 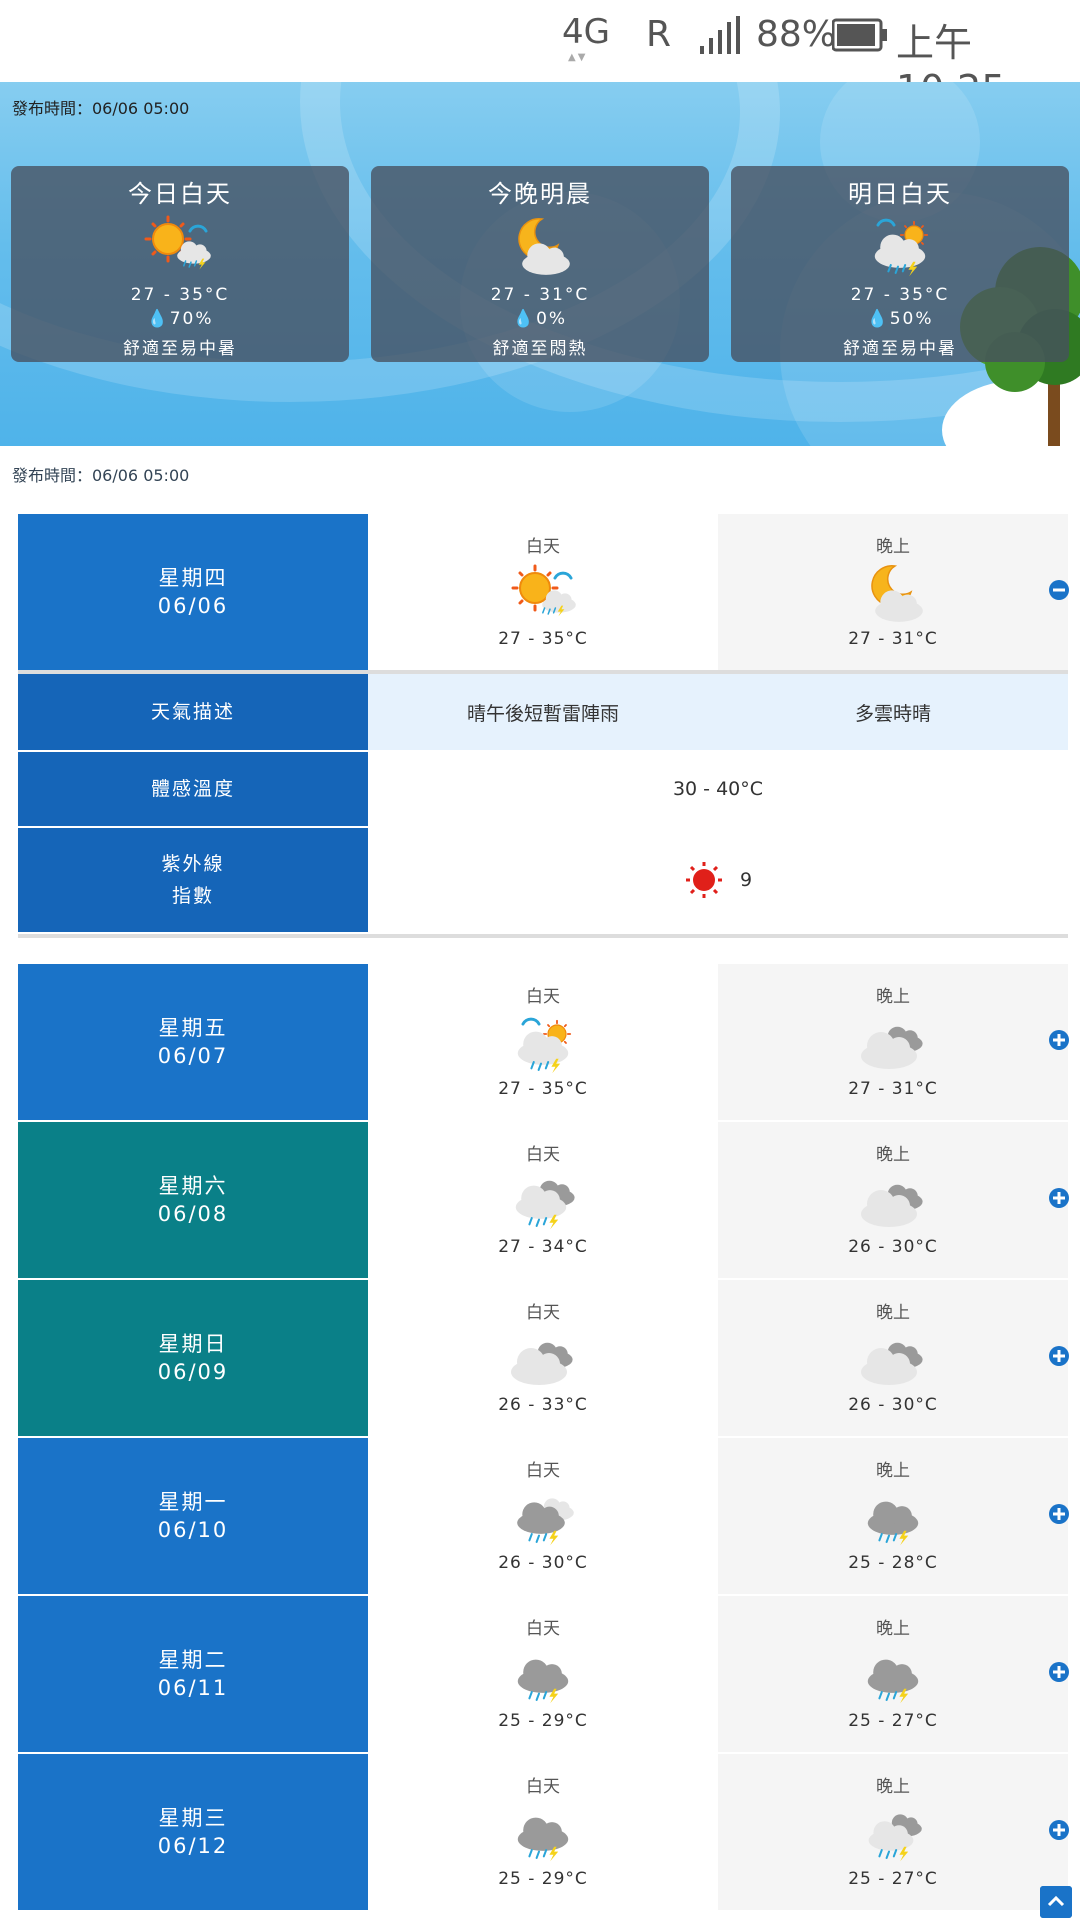 I want to click on day-row: 星期日 06/09 白天 26 - 33°C 晚上 26 - 30°C, so click(x=543, y=1358).